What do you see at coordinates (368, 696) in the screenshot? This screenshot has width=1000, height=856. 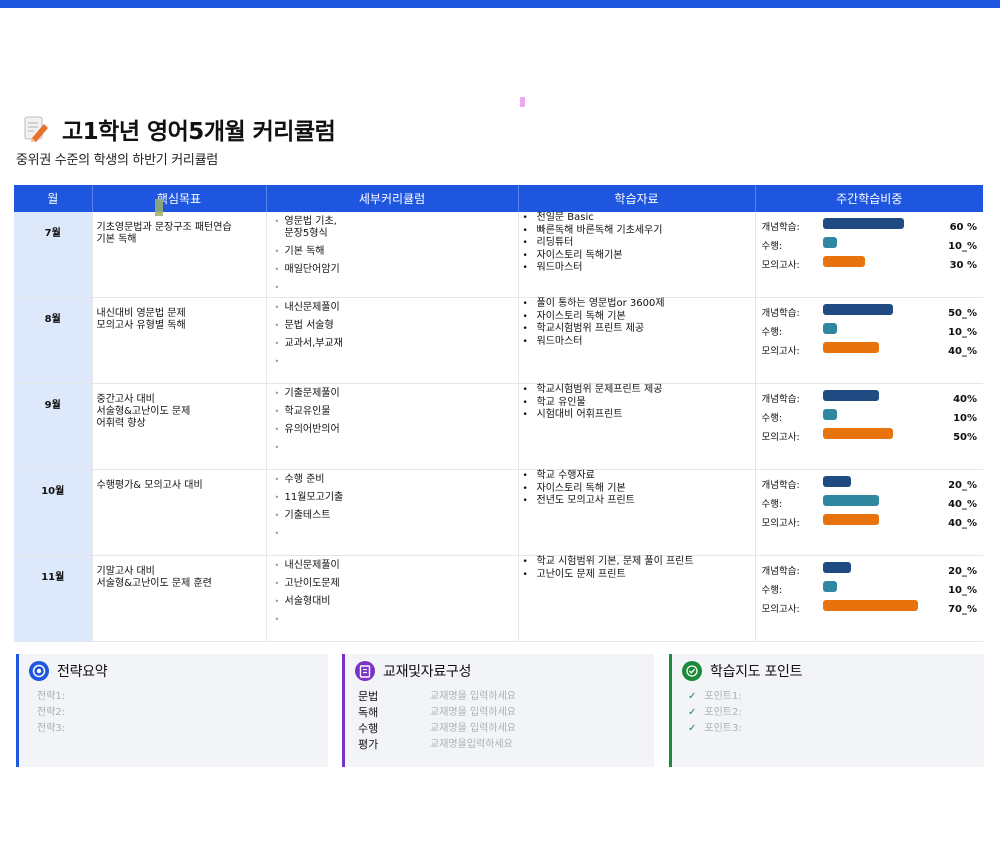 I see `materials-key: 문법` at bounding box center [368, 696].